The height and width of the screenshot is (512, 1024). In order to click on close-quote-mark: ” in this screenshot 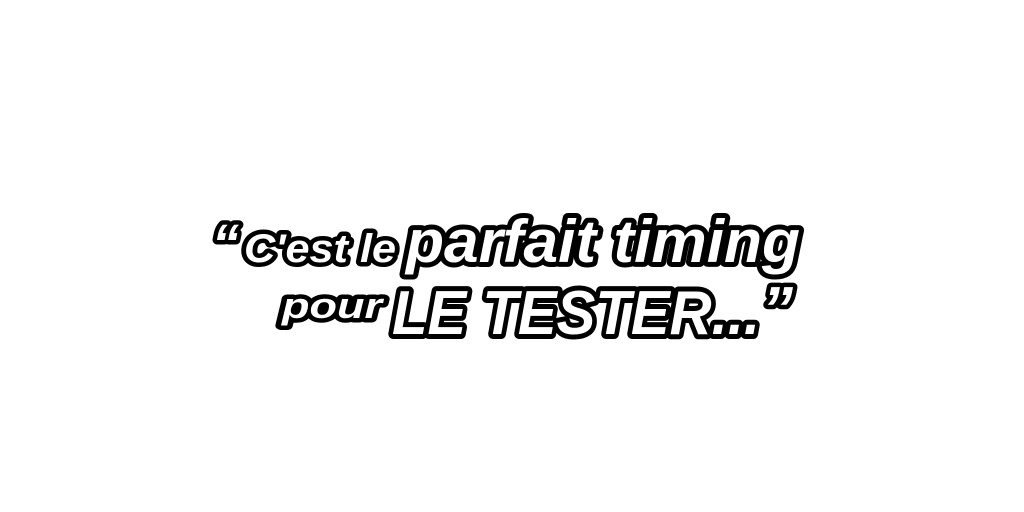, I will do `click(777, 309)`.